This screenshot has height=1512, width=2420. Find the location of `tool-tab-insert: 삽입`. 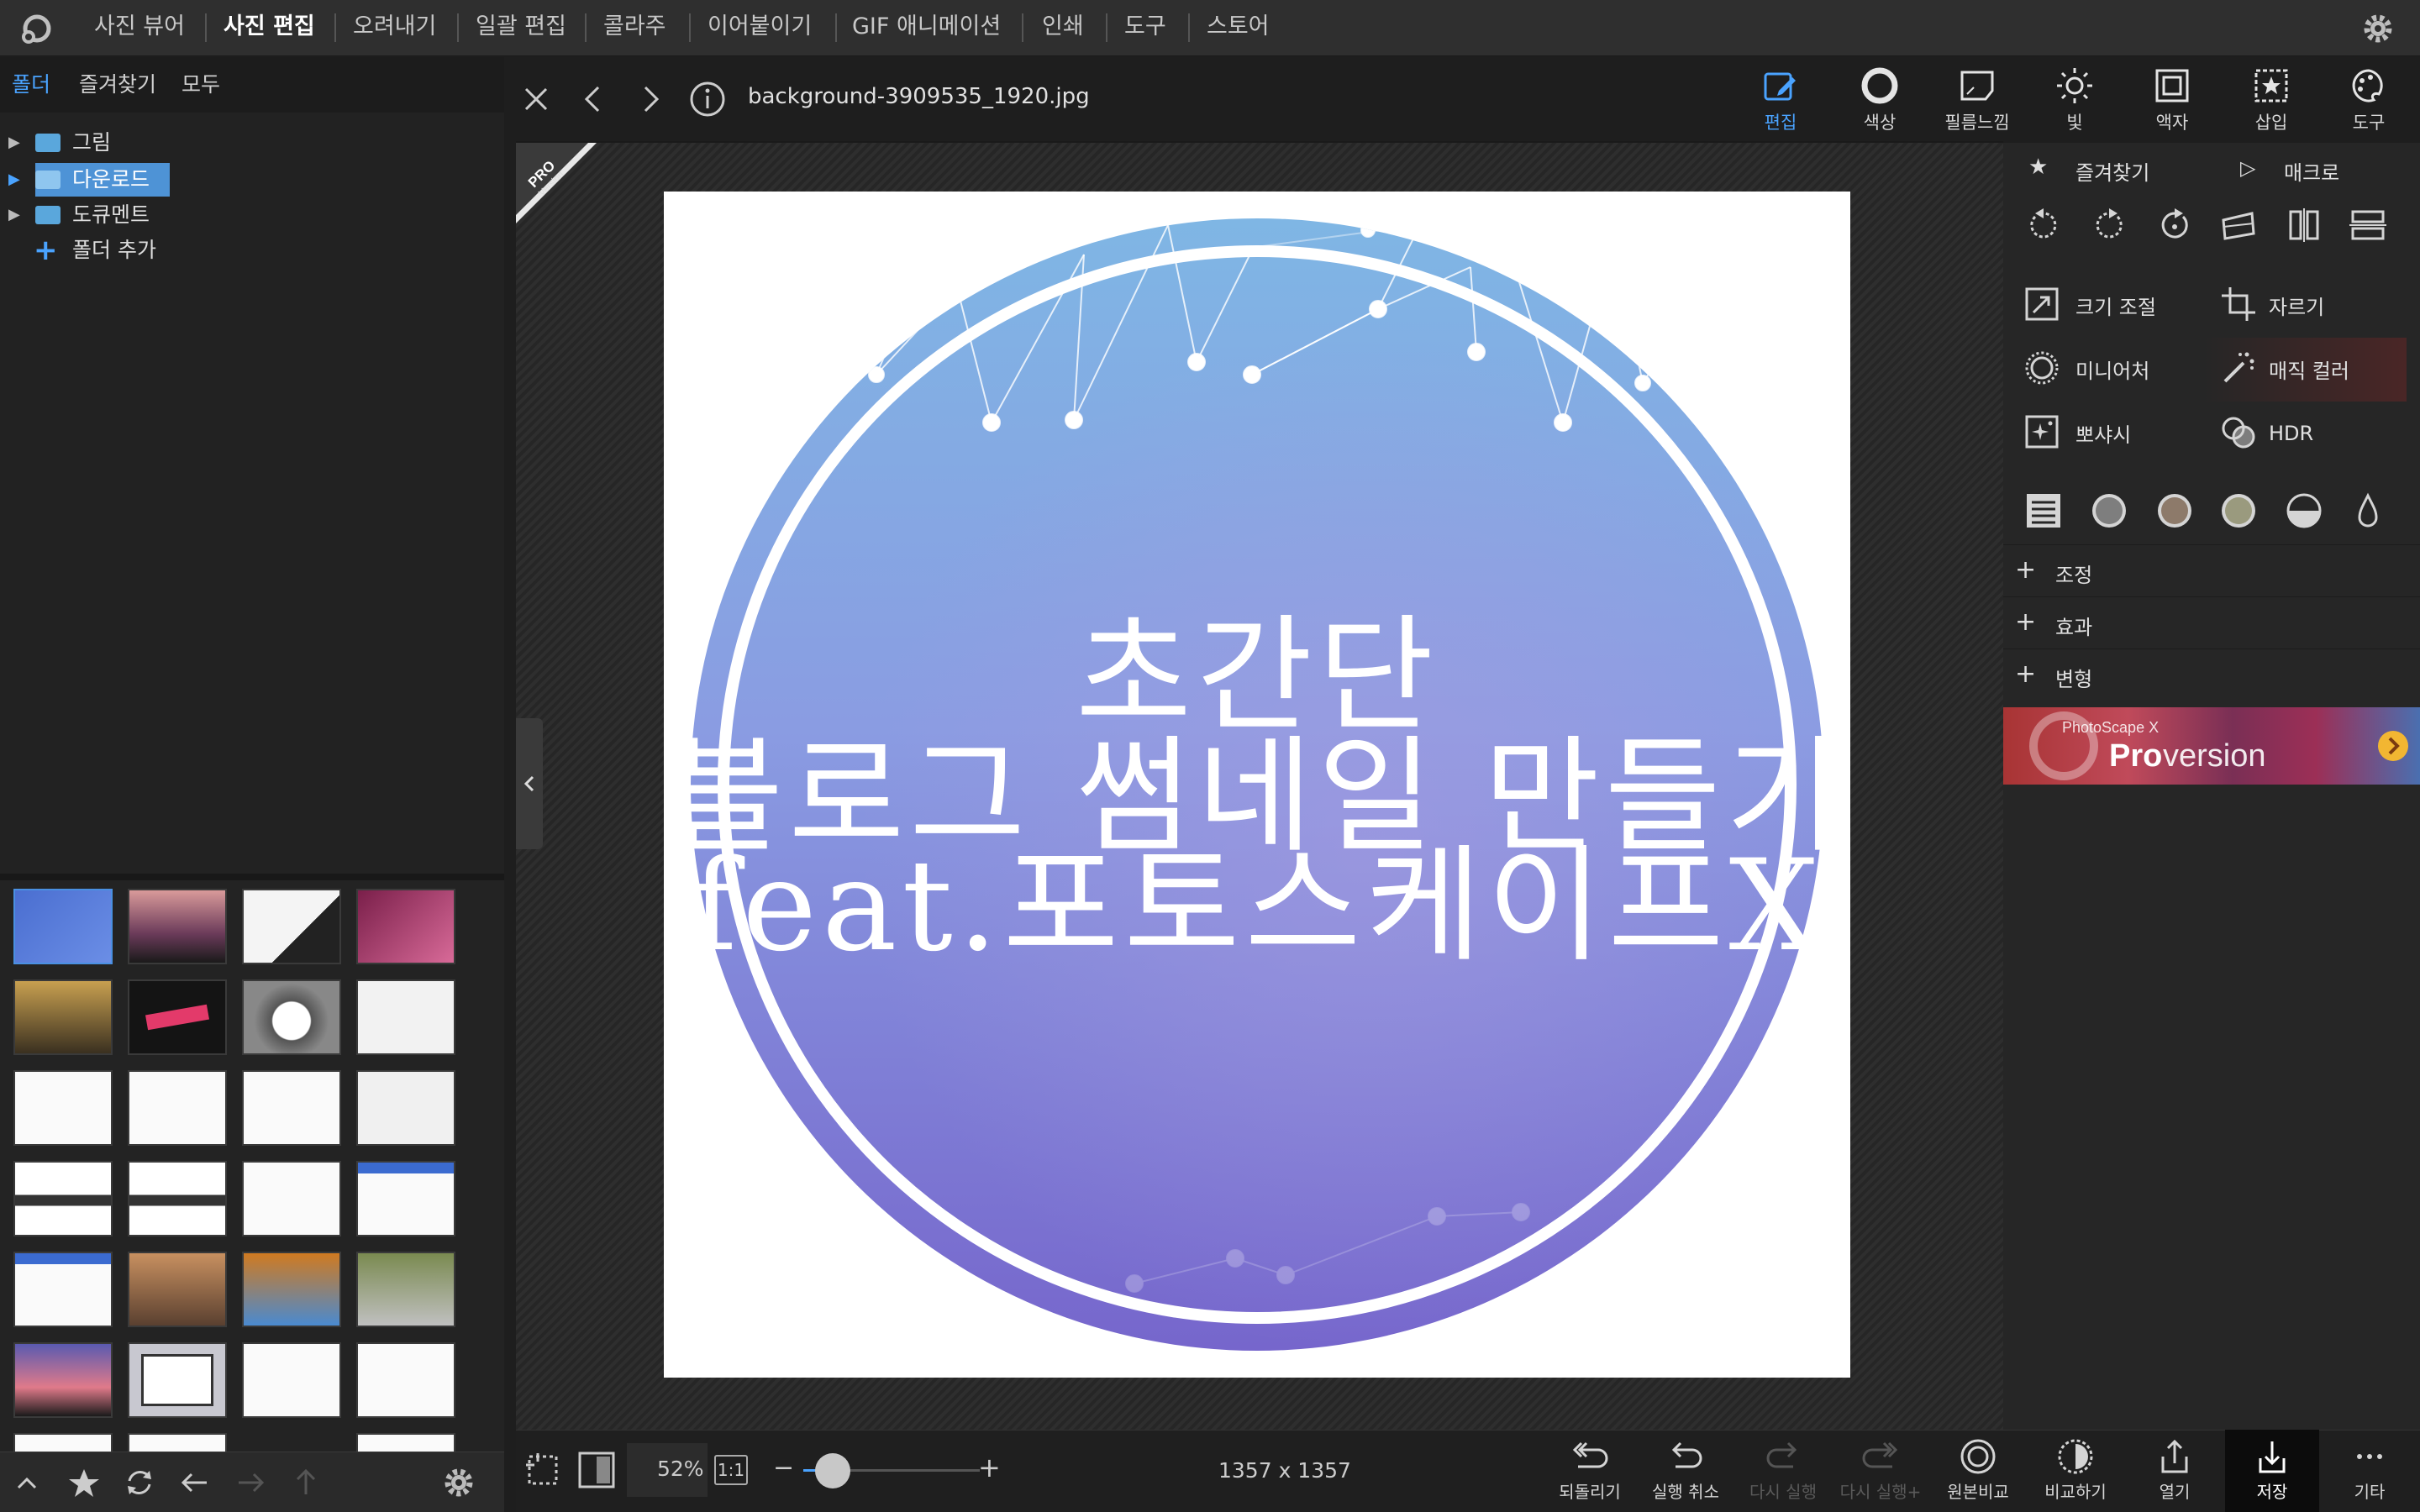

tool-tab-insert: 삽입 is located at coordinates (2271, 100).